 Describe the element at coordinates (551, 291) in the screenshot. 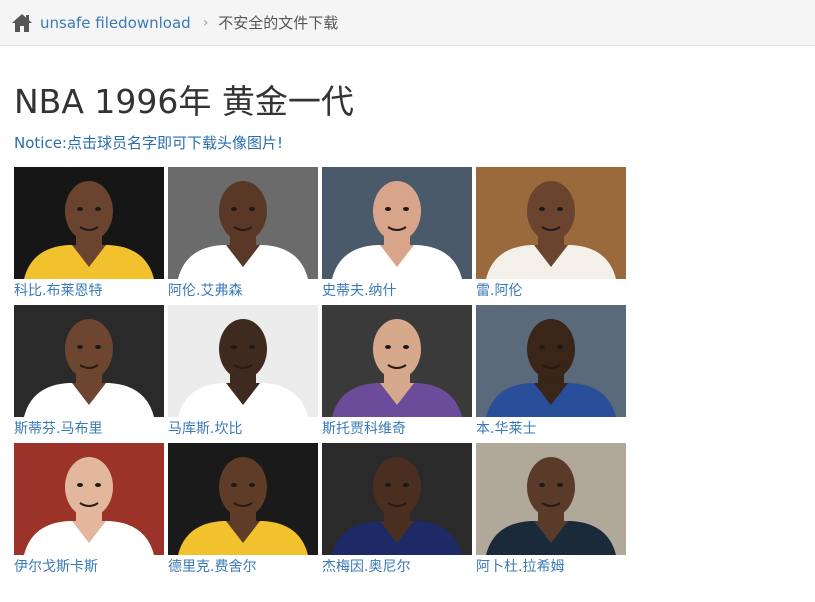

I see `player-name-link: 雷.阿伦` at that location.